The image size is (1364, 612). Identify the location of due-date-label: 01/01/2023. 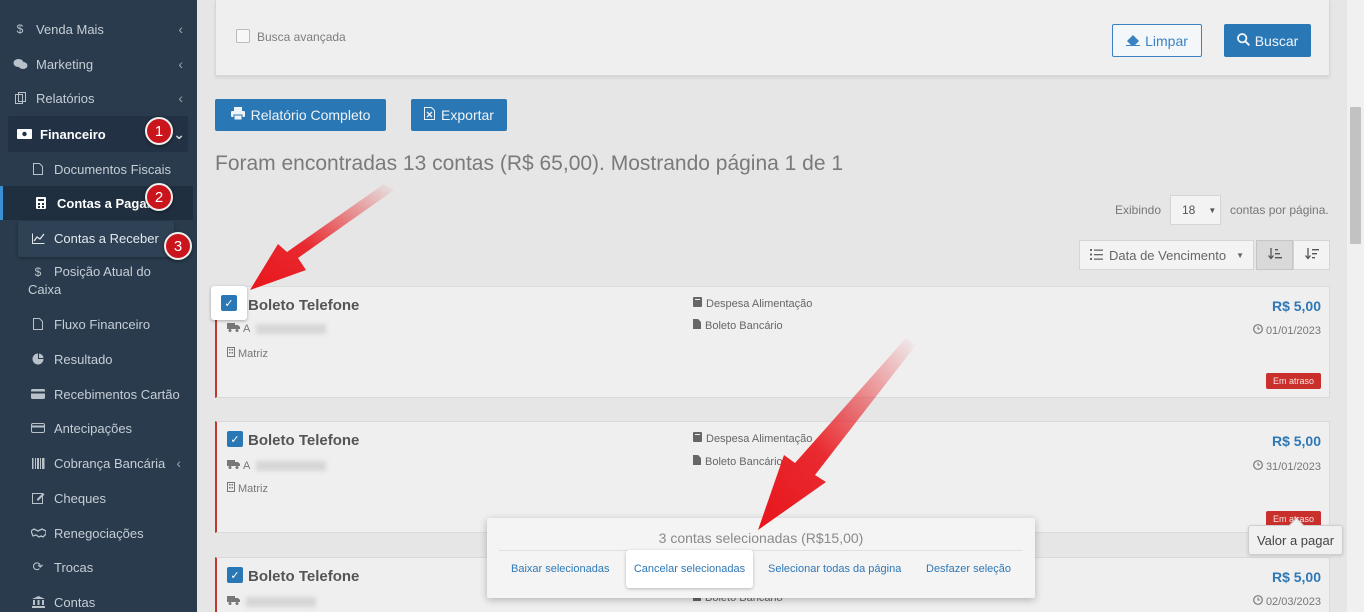
(1293, 330).